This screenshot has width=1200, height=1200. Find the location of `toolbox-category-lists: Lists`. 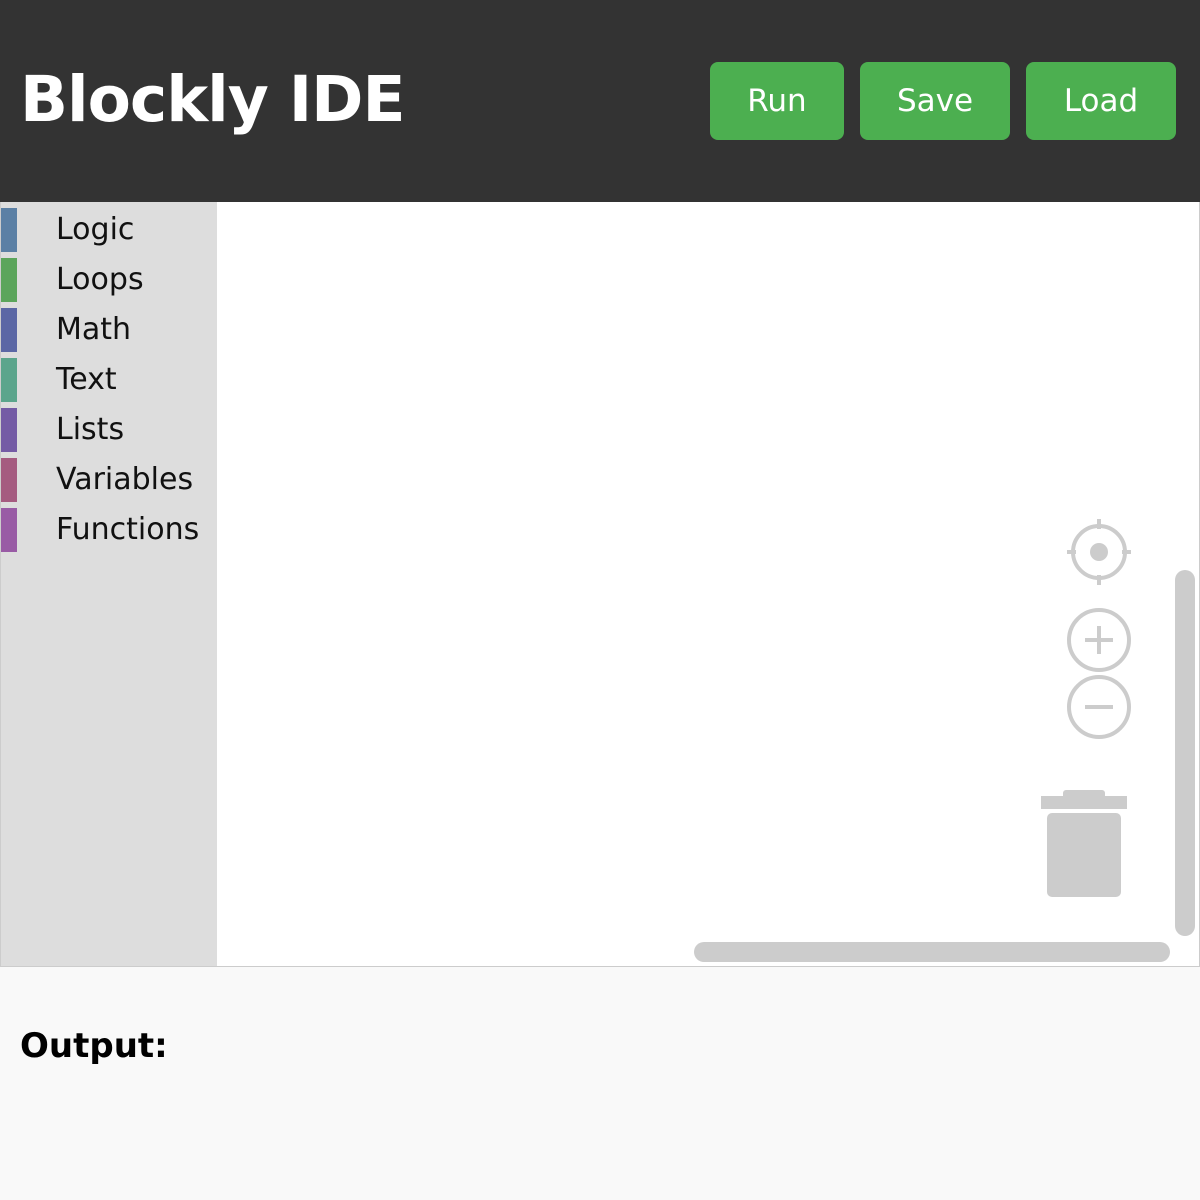

toolbox-category-lists: Lists is located at coordinates (109, 430).